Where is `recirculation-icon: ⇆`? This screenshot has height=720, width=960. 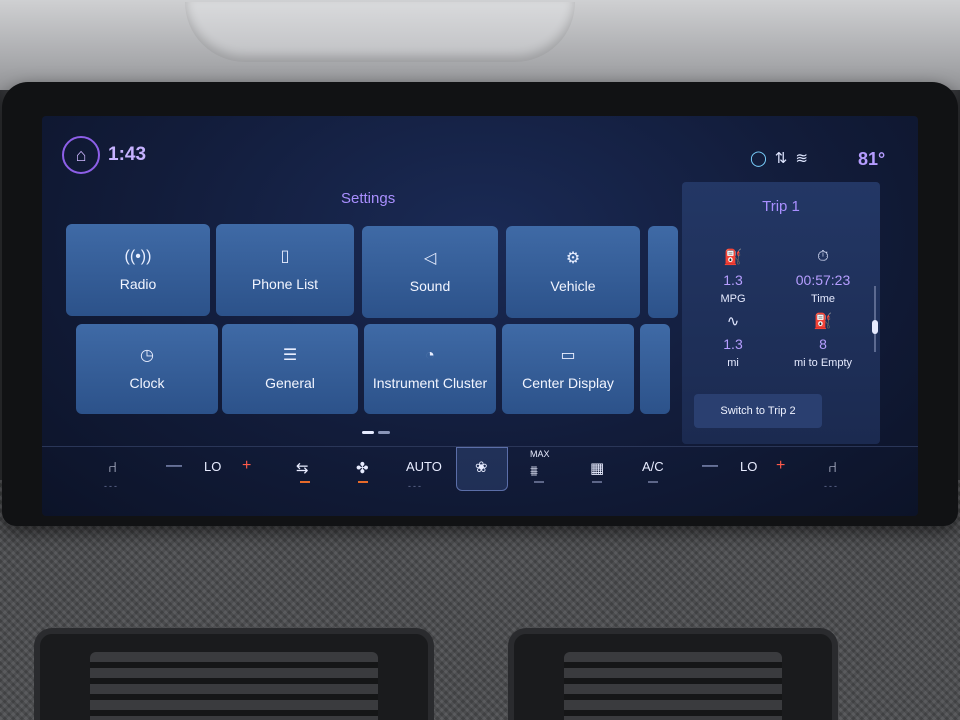 recirculation-icon: ⇆ is located at coordinates (302, 468).